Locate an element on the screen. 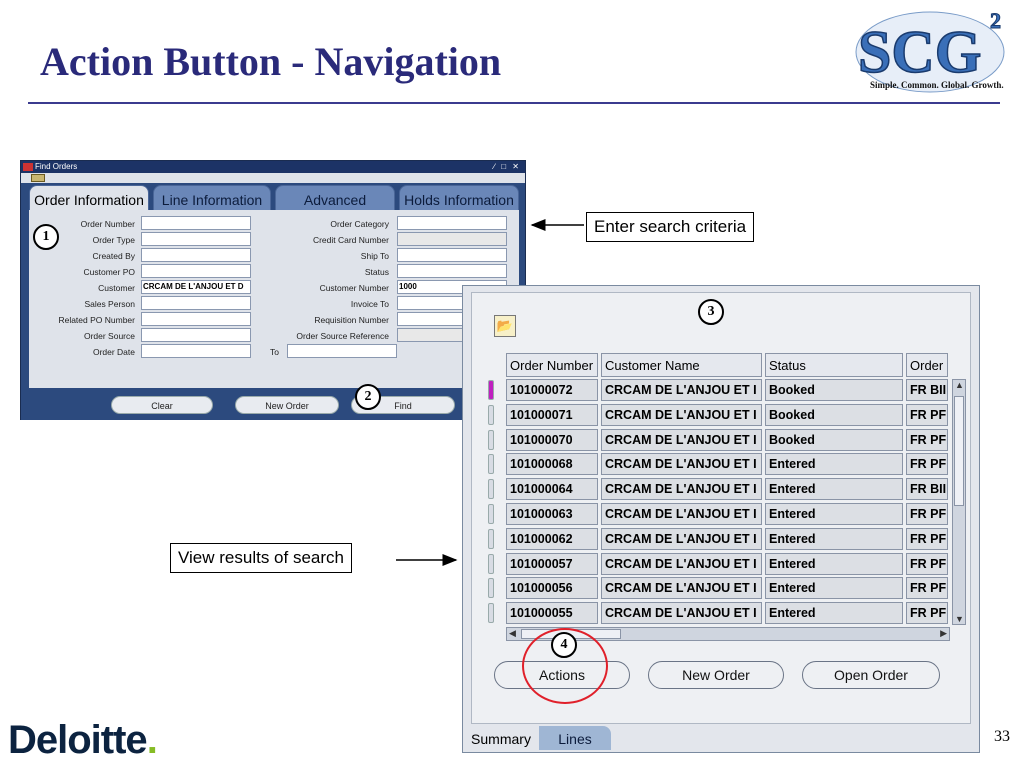 Image resolution: width=1024 pixels, height=768 pixels. view-results-callout: View results of search is located at coordinates (261, 558).